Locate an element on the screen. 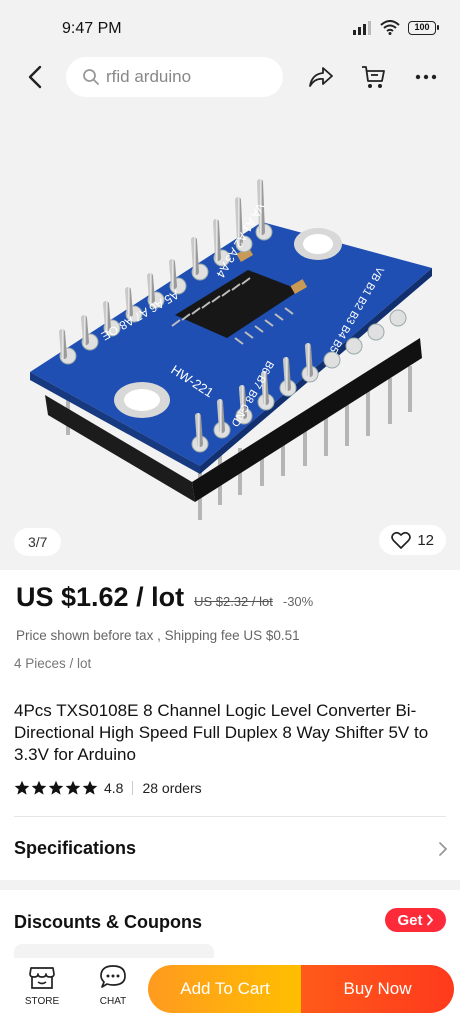  top-bar: rfid arduino is located at coordinates (230, 79).